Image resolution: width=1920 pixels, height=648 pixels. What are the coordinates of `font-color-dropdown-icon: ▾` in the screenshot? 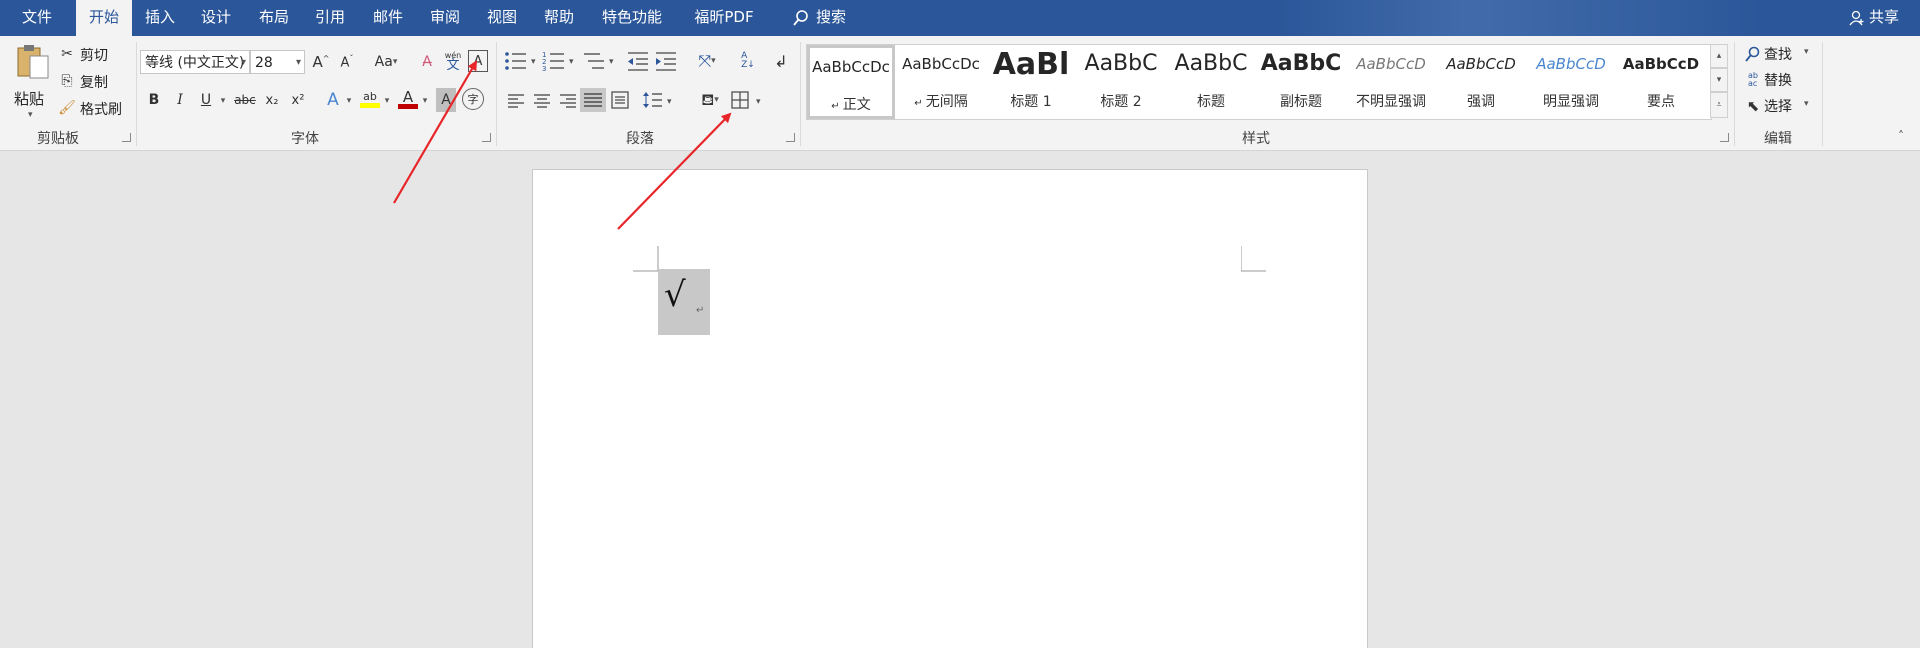 It's located at (425, 101).